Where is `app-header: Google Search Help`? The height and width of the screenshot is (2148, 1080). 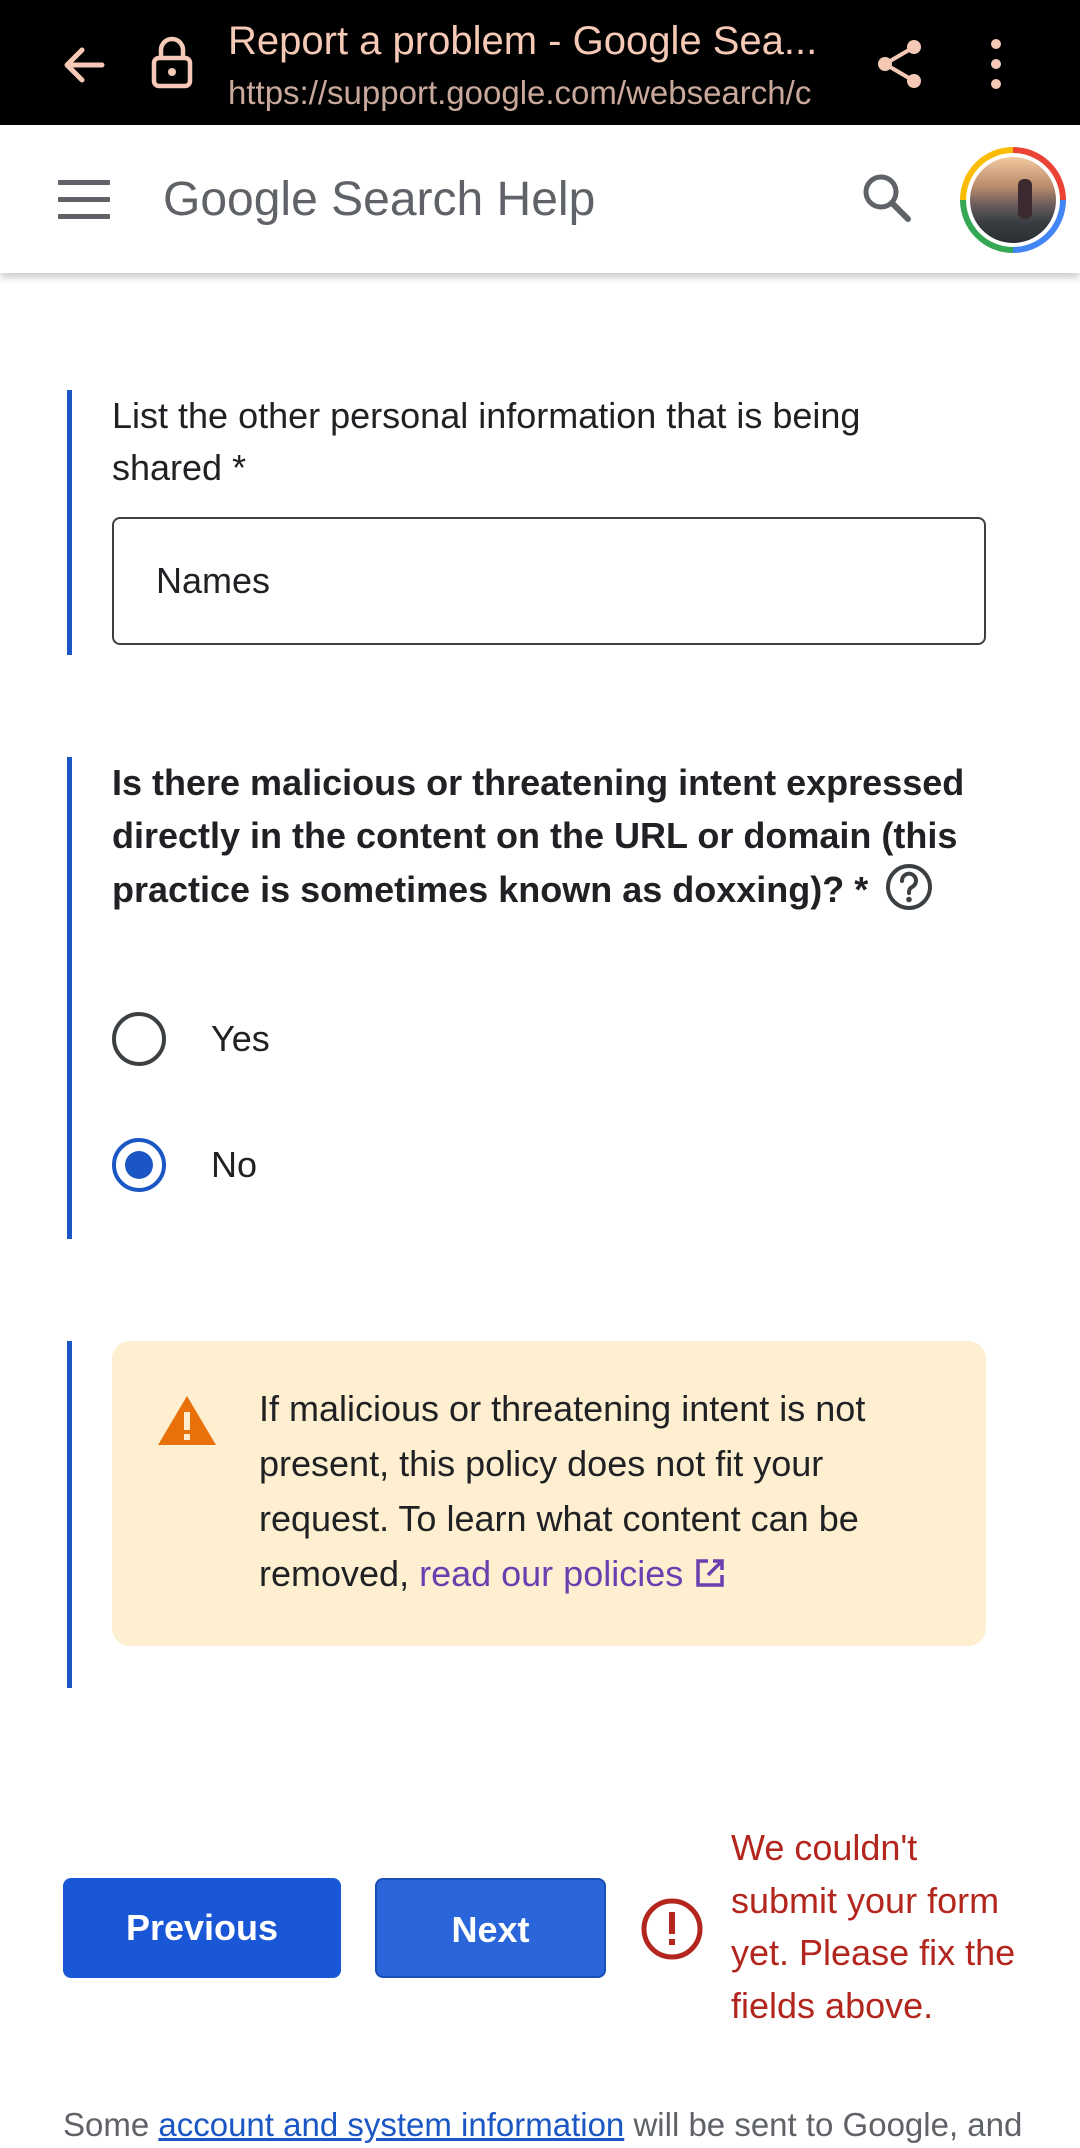 app-header: Google Search Help is located at coordinates (540, 199).